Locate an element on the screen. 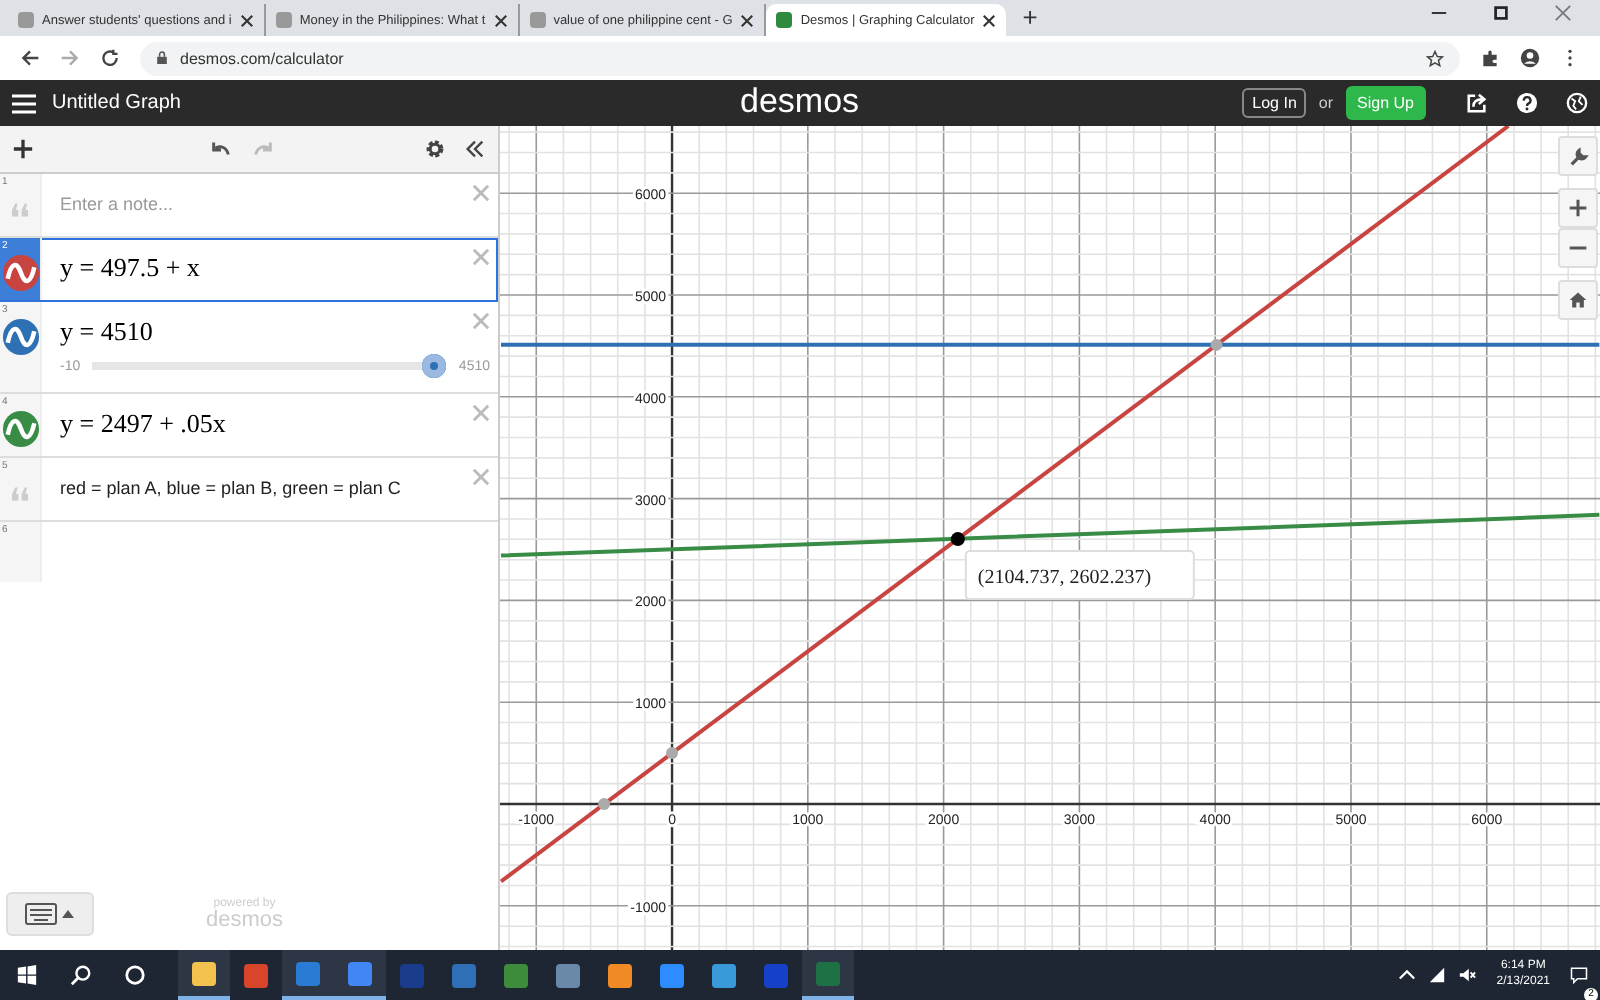 This screenshot has height=1000, width=1600. wrench-icon is located at coordinates (1578, 156).